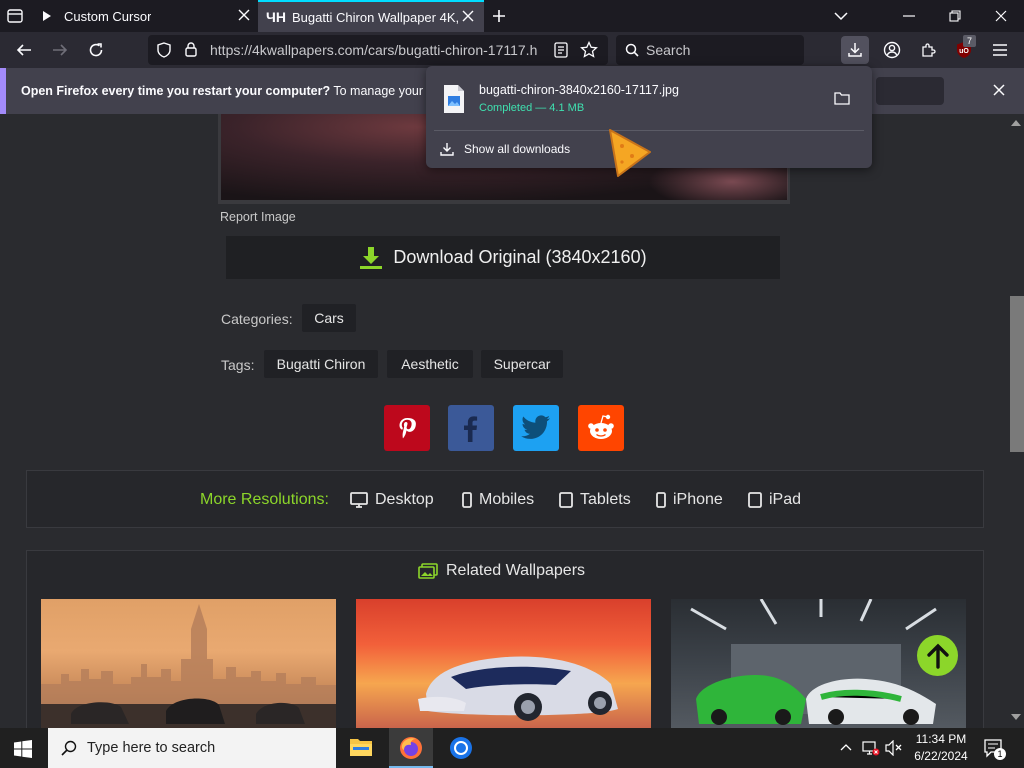 The image size is (1024, 768). Describe the element at coordinates (1016, 123) in the screenshot. I see `scroll-up-arrow-icon` at that location.